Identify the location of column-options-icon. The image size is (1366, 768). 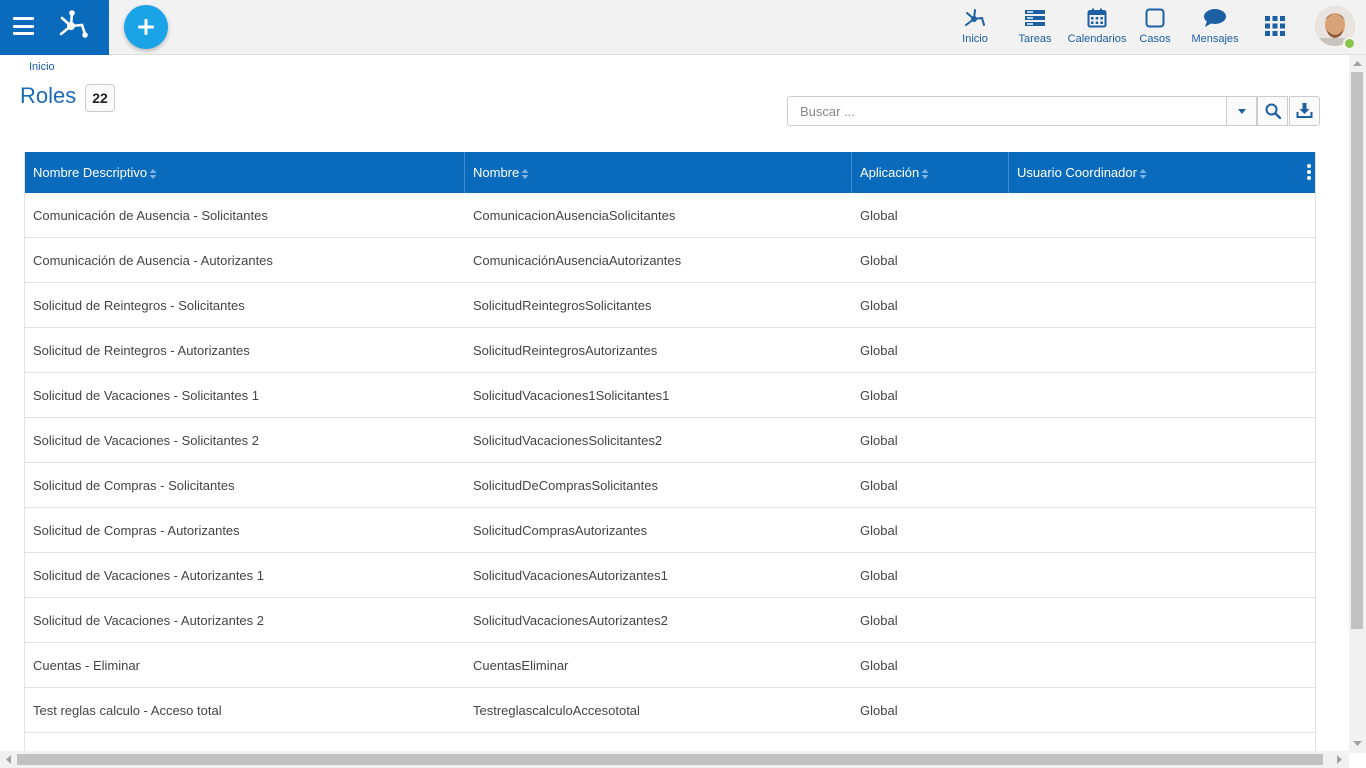
(1309, 173).